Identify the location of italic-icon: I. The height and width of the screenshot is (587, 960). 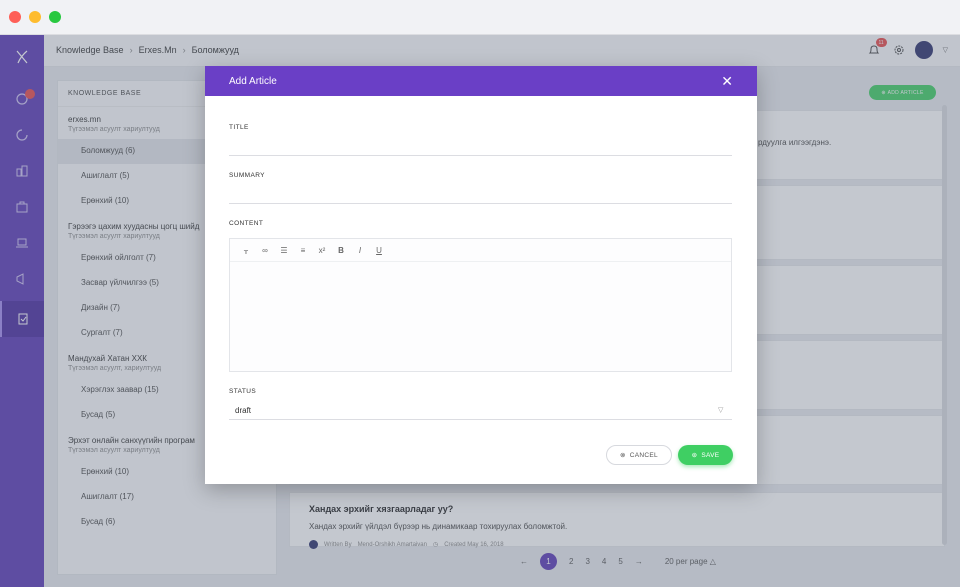
(360, 250).